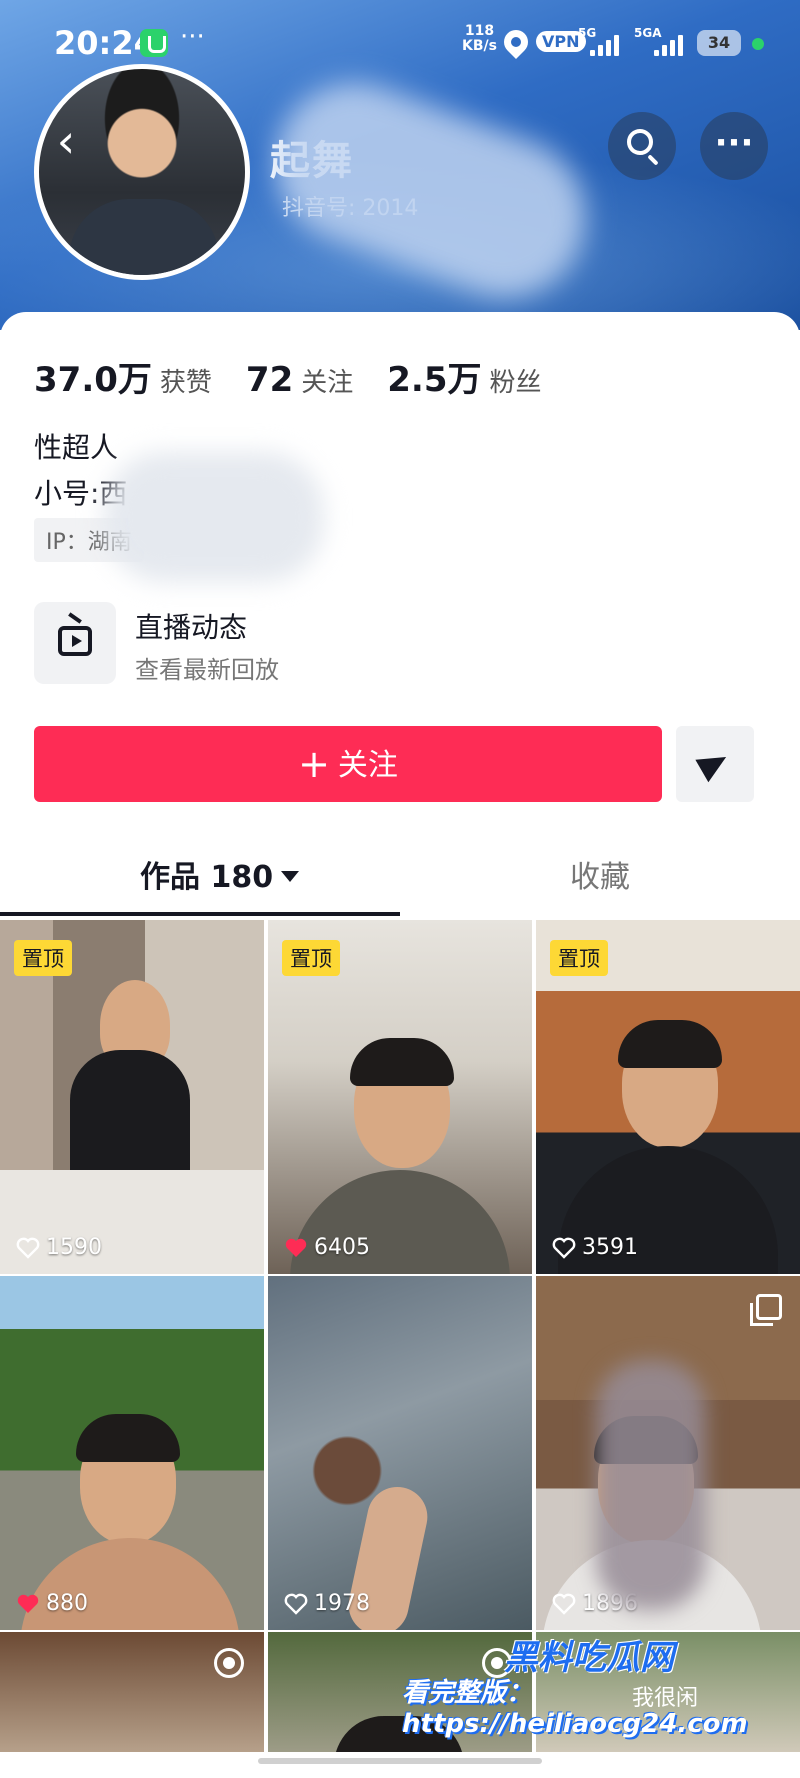  I want to click on home-indicator, so click(400, 1761).